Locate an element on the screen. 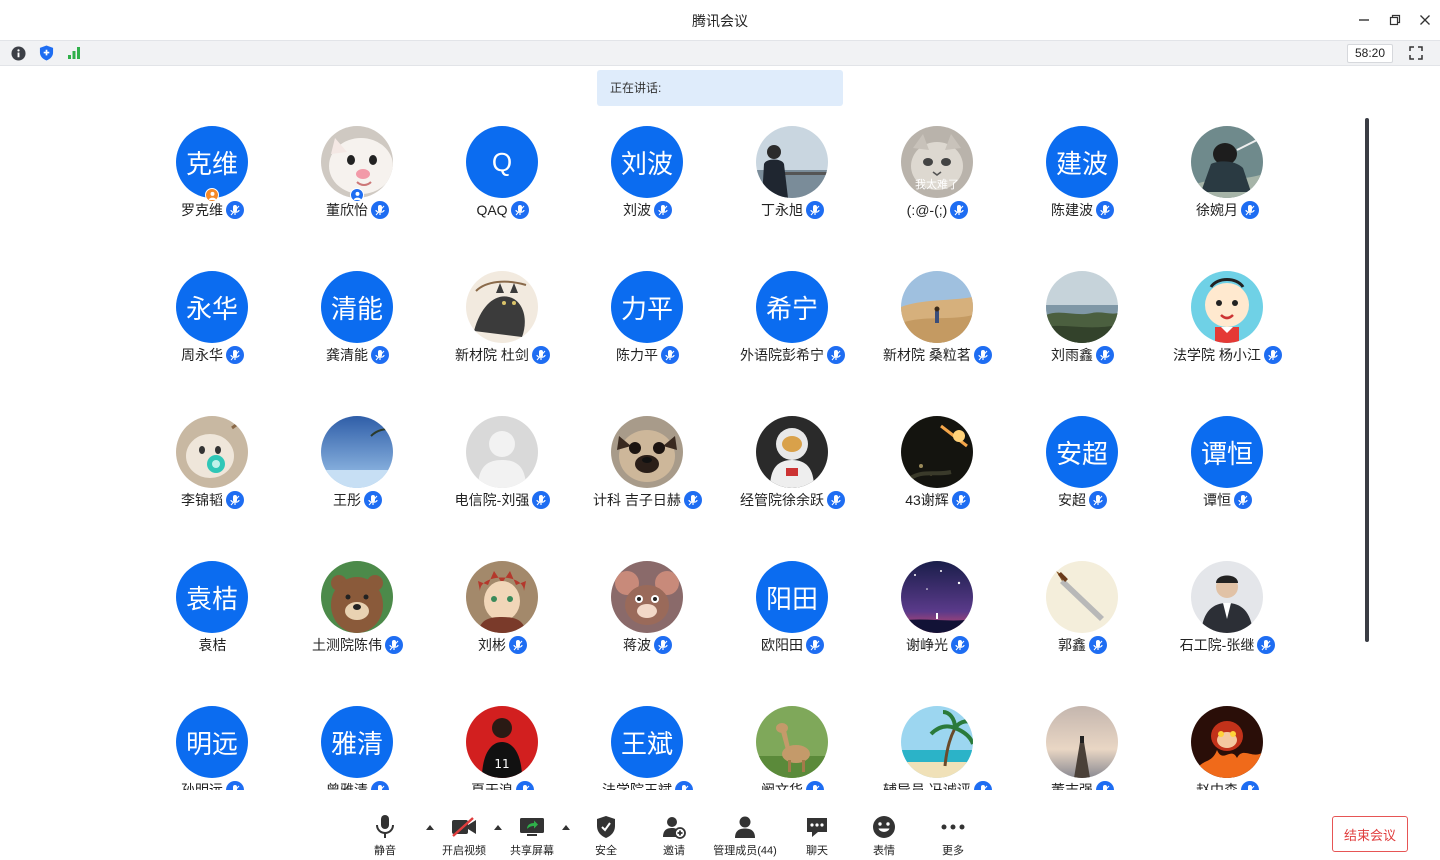 Image resolution: width=1440 pixels, height=860 pixels. participant-tile: 郭鑫 is located at coordinates (1082, 625).